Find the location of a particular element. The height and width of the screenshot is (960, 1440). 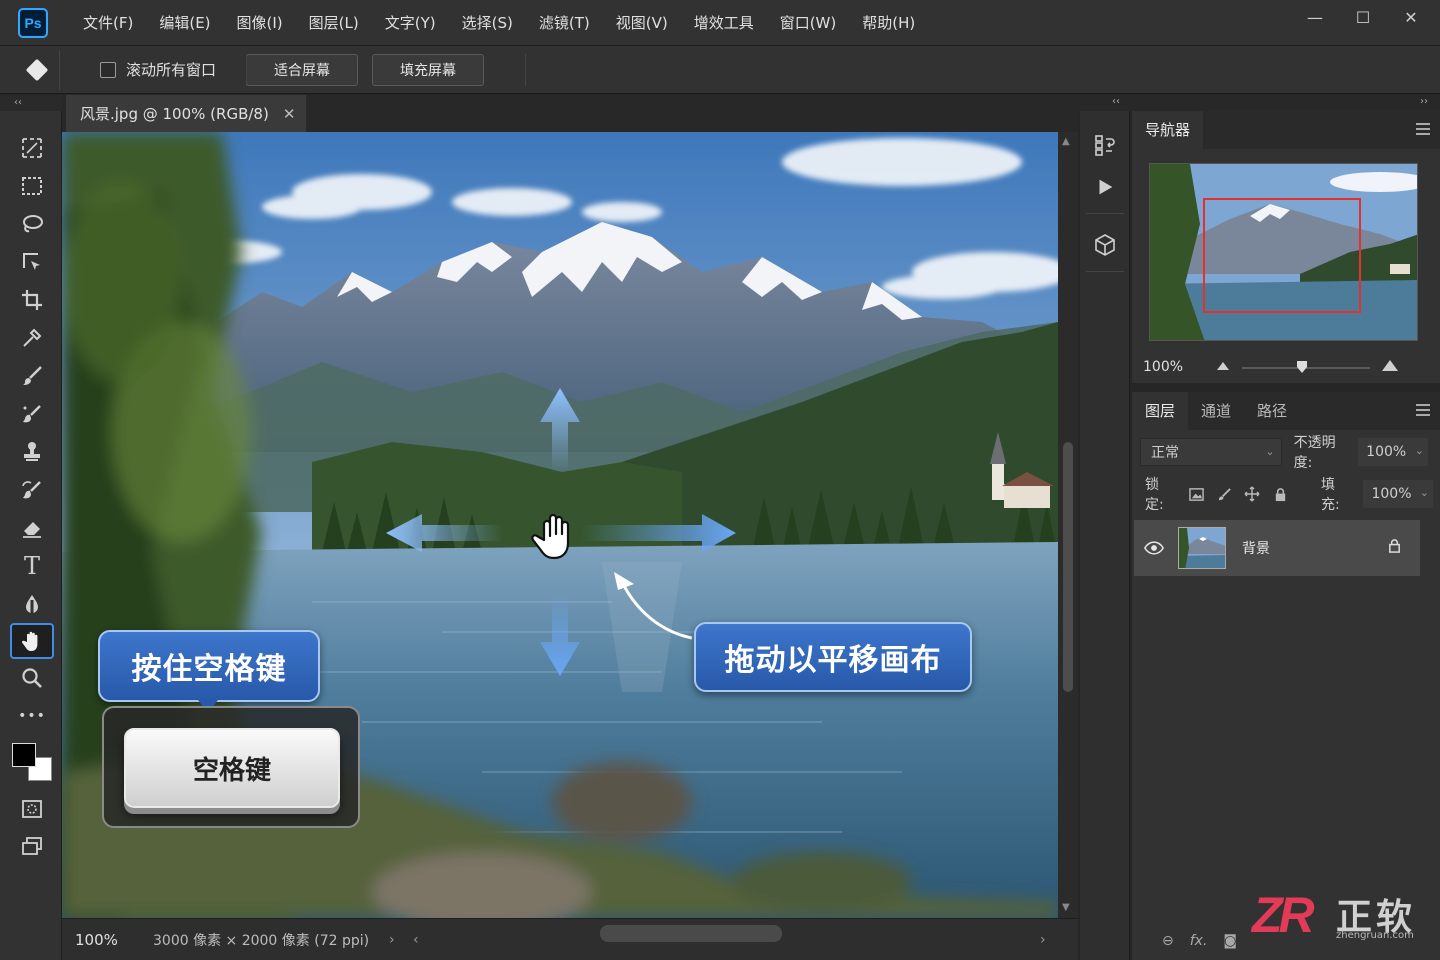

menu-edit: 编辑(E) is located at coordinates (184, 23).